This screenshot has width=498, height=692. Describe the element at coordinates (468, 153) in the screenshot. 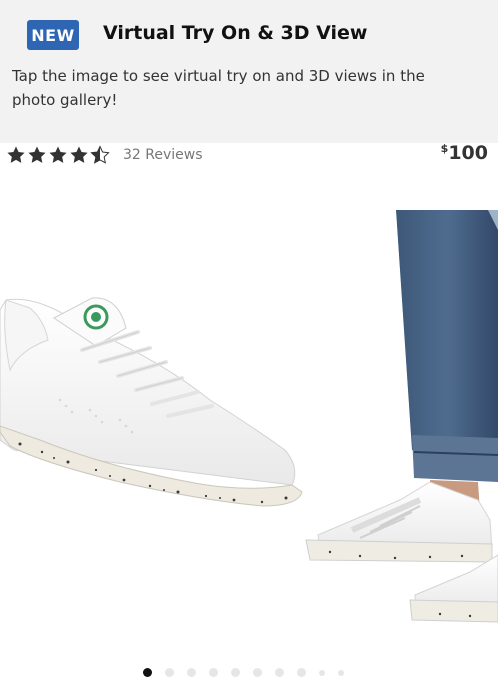

I see `price-amount: 100` at that location.